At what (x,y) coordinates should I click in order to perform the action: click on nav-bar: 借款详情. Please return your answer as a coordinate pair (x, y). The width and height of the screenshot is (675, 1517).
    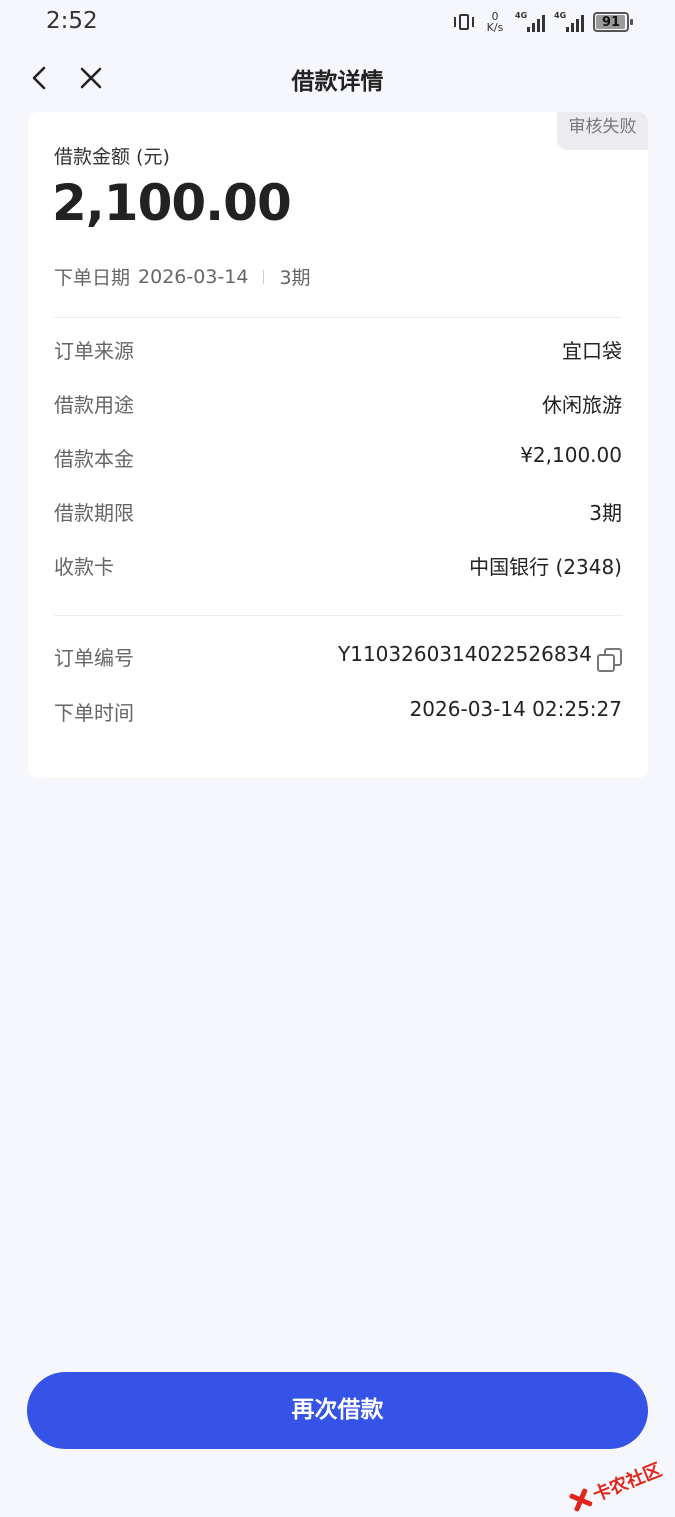
    Looking at the image, I should click on (337, 78).